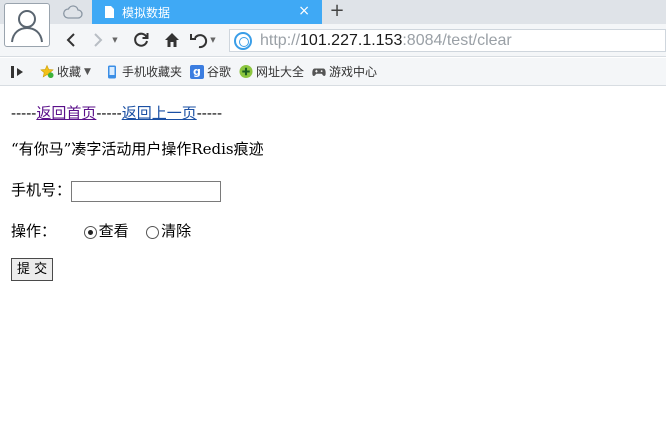 The image size is (666, 442). I want to click on back-link: 返回上一页, so click(159, 113).